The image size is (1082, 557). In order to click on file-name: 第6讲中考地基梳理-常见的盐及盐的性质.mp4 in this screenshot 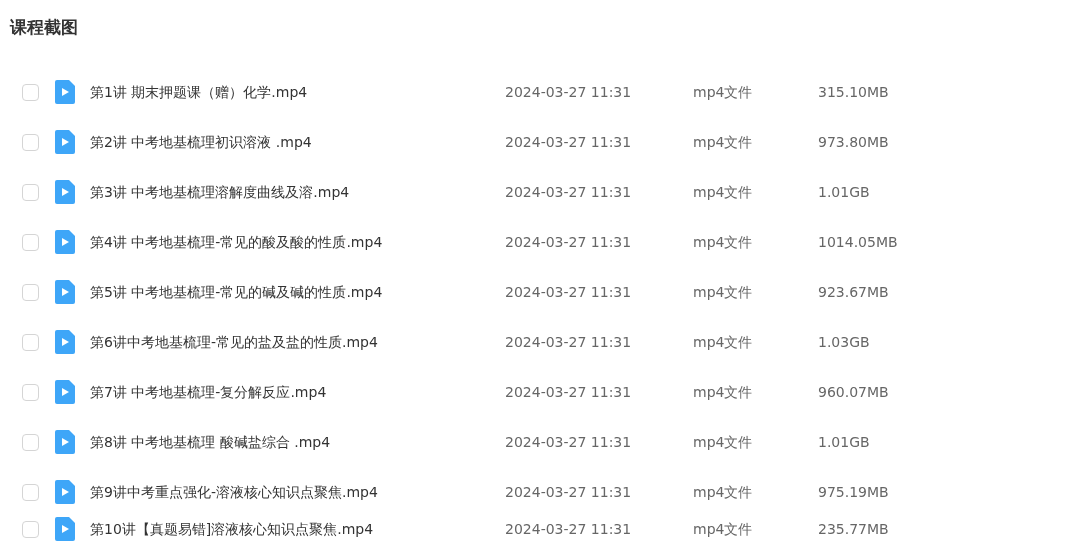, I will do `click(297, 342)`.